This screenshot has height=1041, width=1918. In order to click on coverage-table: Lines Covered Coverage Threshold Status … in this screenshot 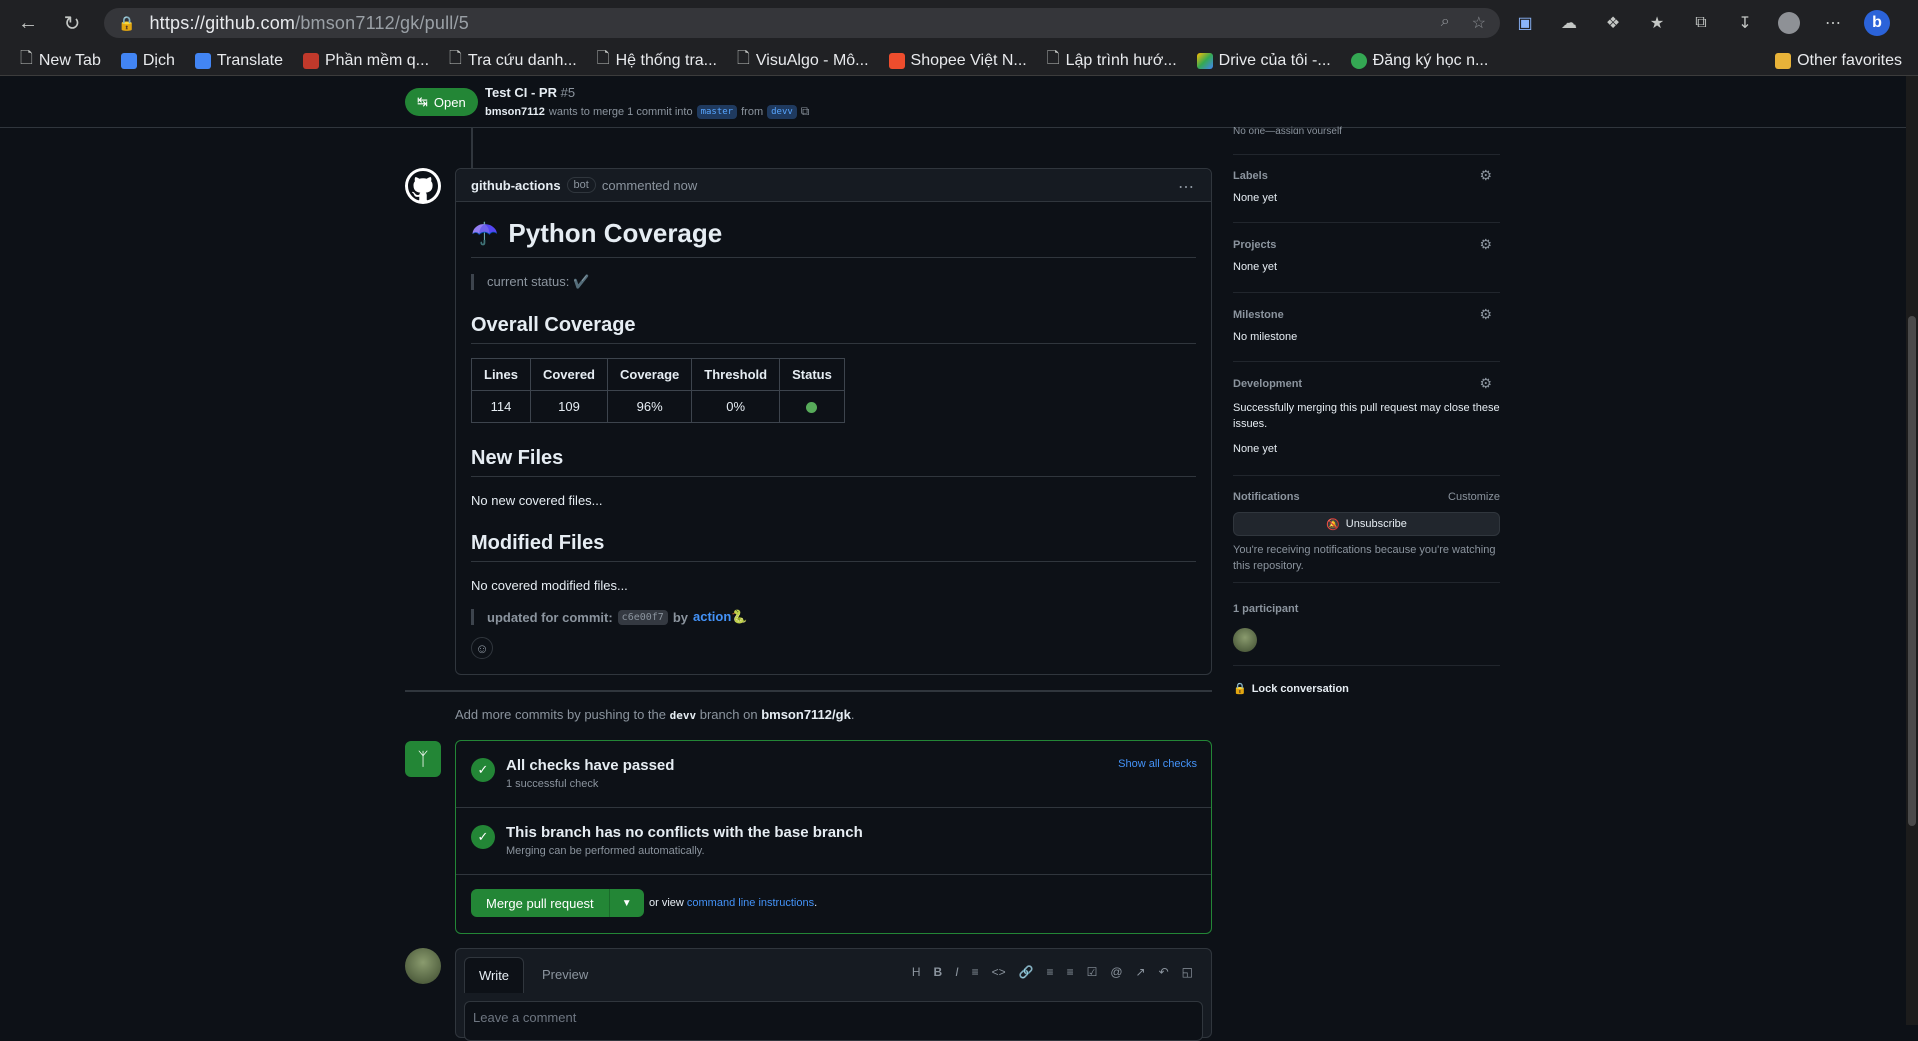, I will do `click(658, 390)`.